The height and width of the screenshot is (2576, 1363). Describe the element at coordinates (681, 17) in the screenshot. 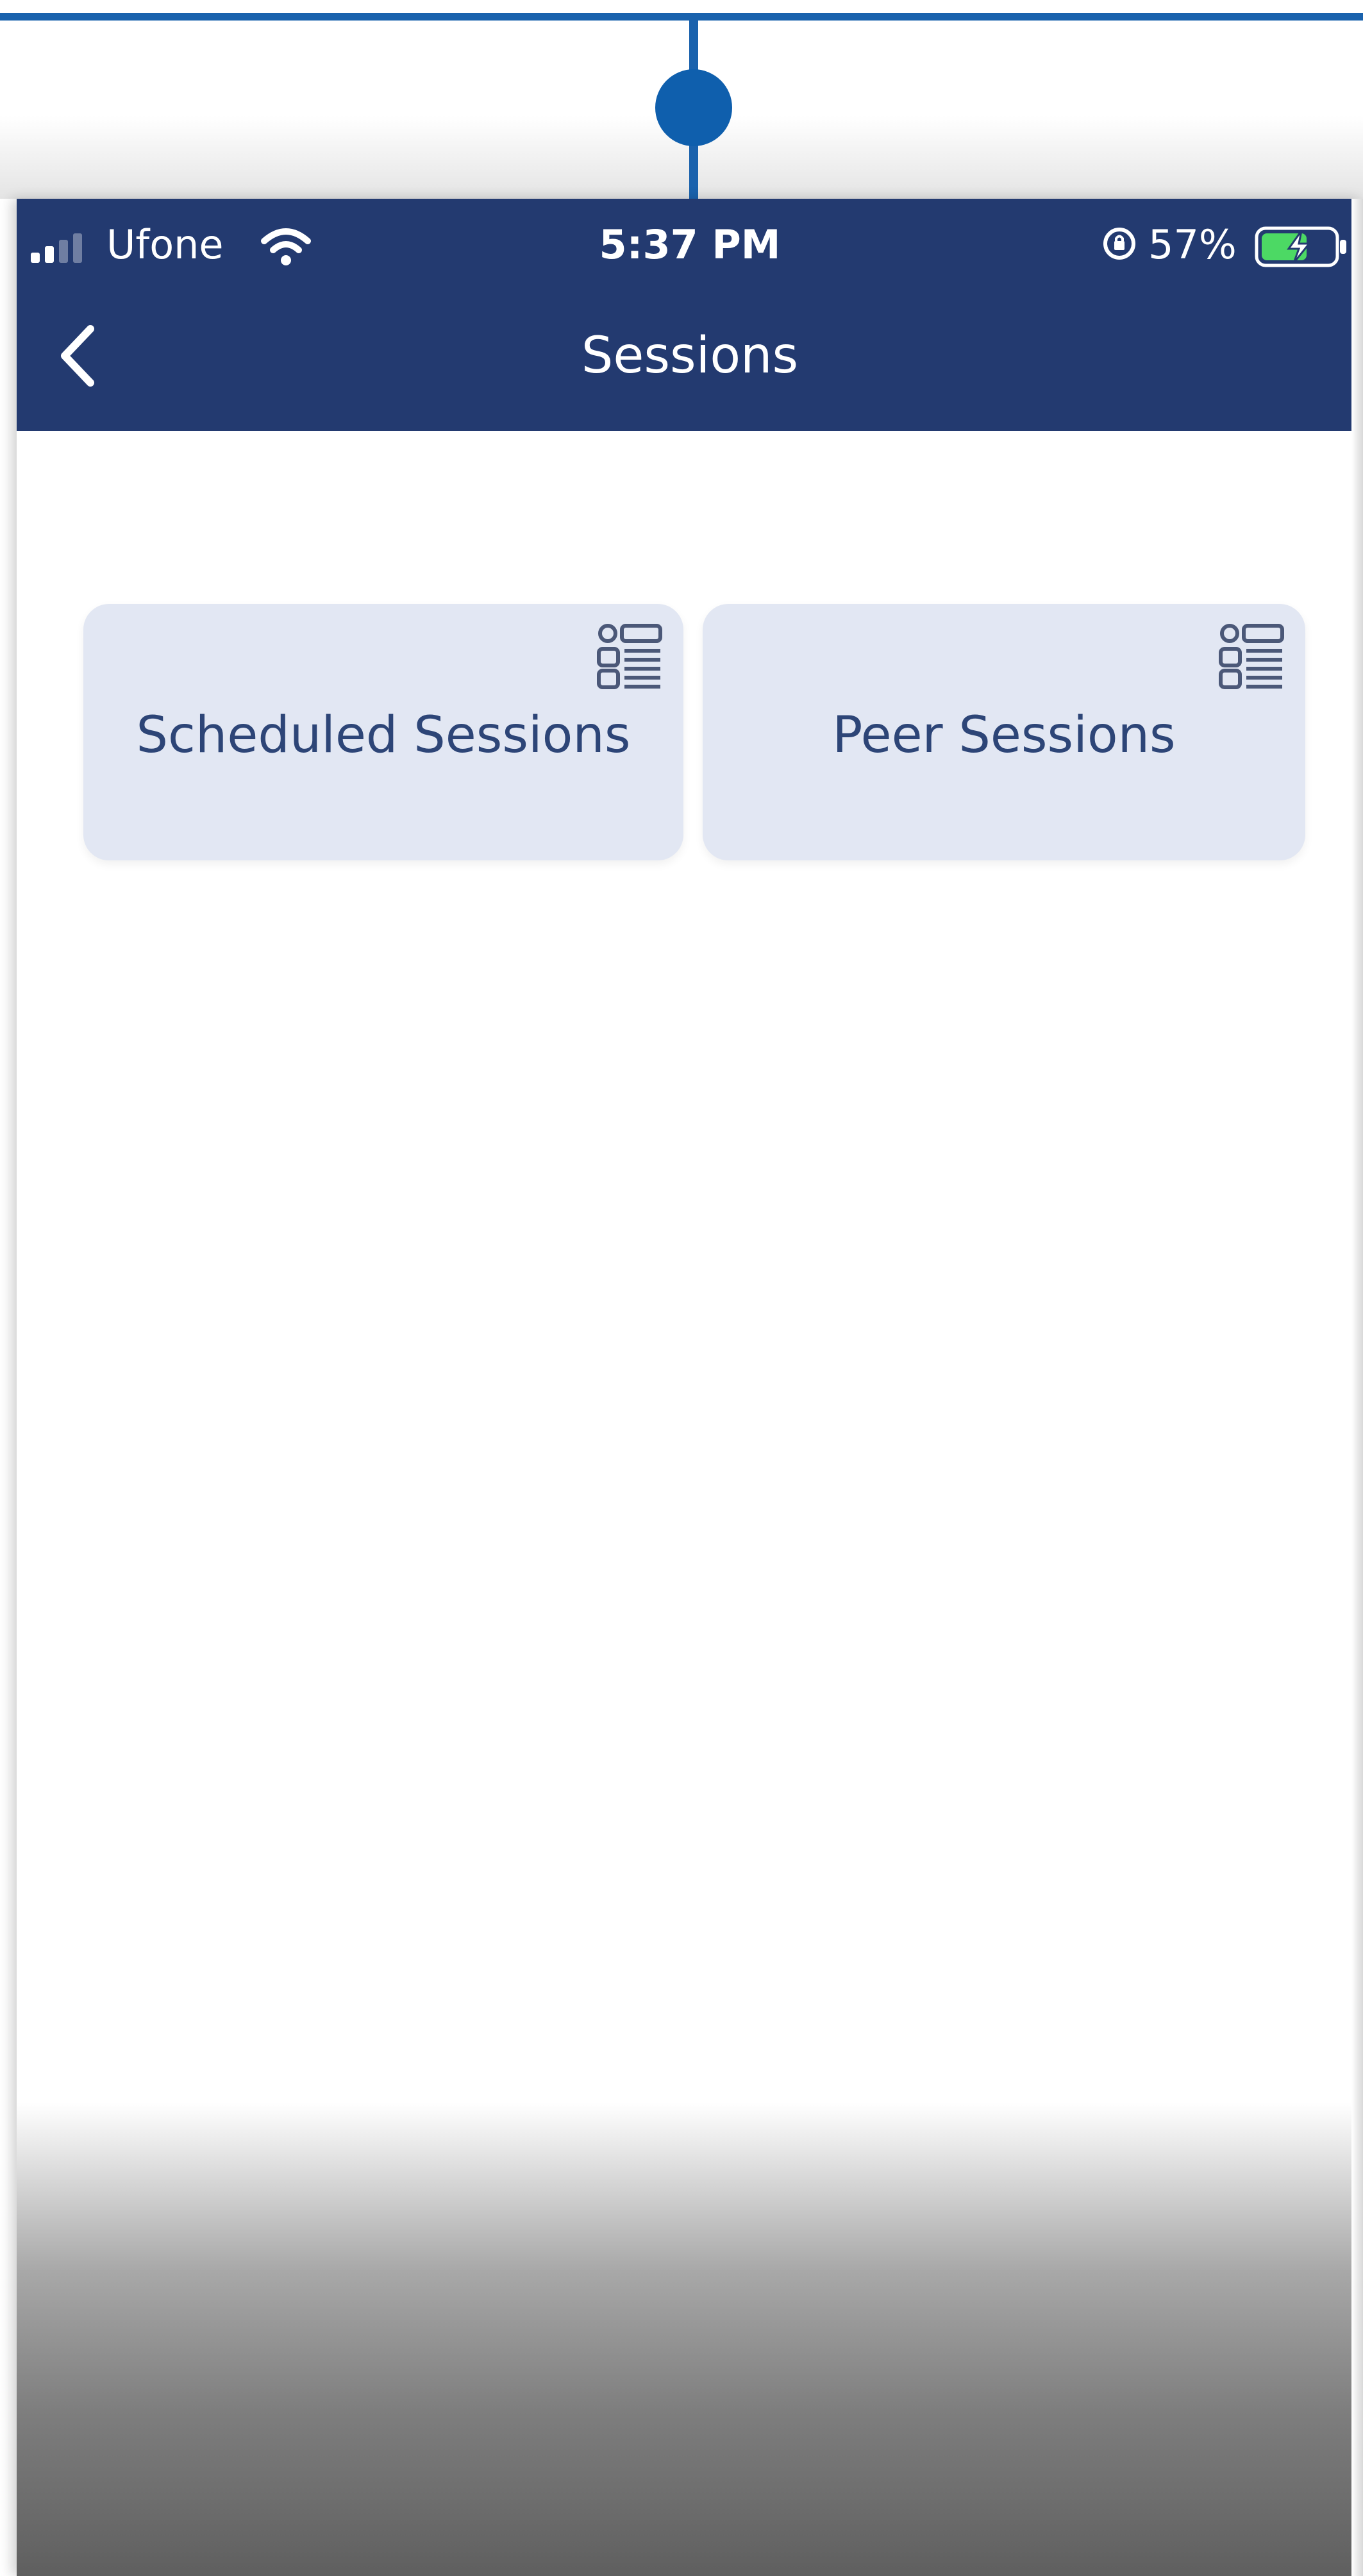

I see `connector-line` at that location.